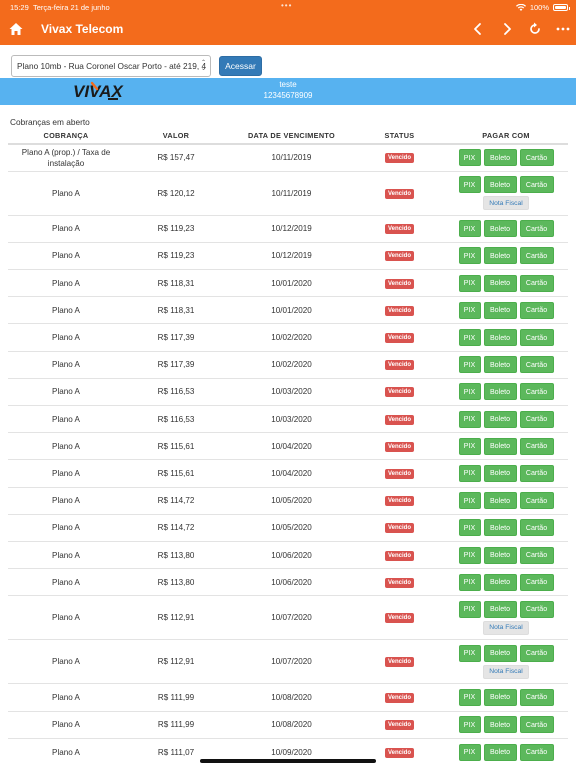  Describe the element at coordinates (60, 7) in the screenshot. I see `status-time: 15:29 Terça-feira 21 de junho` at that location.